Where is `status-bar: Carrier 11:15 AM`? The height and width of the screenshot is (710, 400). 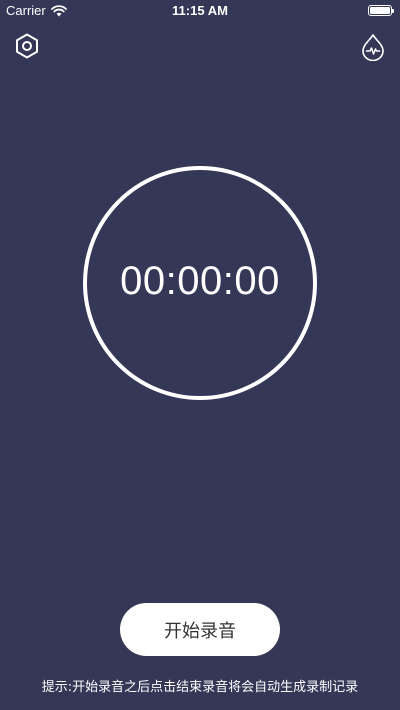 status-bar: Carrier 11:15 AM is located at coordinates (200, 11).